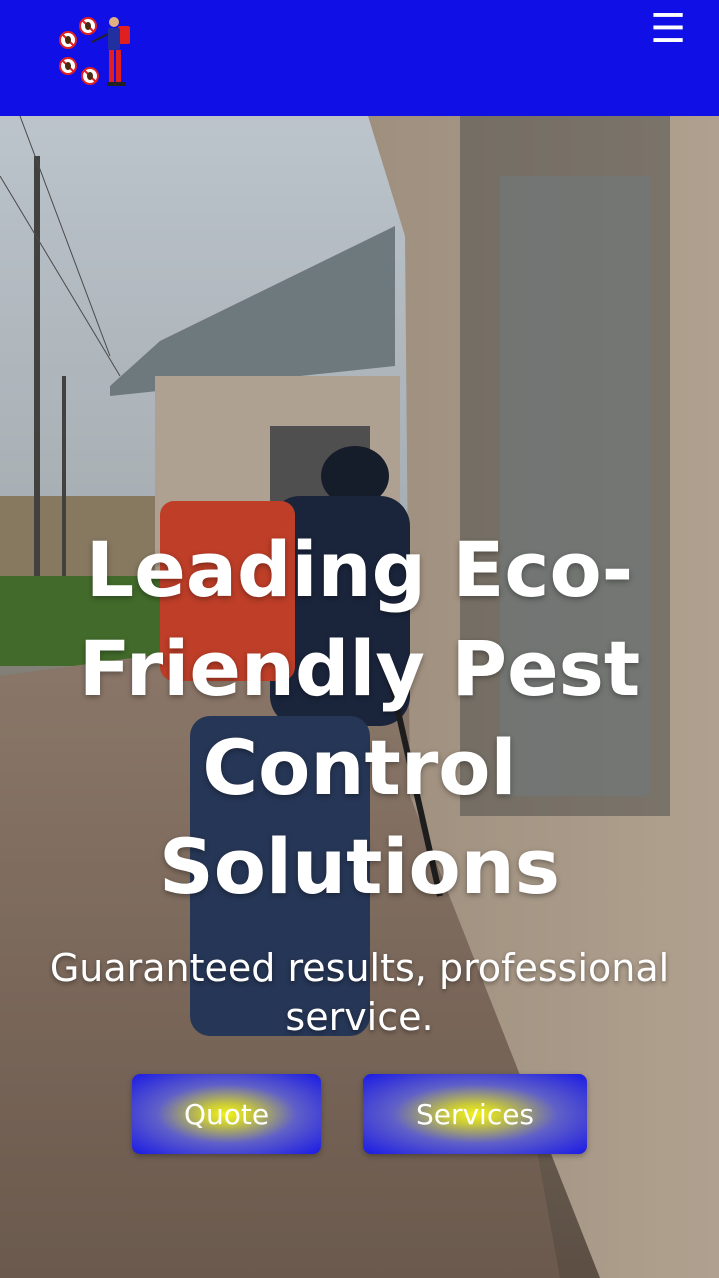  What do you see at coordinates (359, 58) in the screenshot?
I see `site-header: ☰` at bounding box center [359, 58].